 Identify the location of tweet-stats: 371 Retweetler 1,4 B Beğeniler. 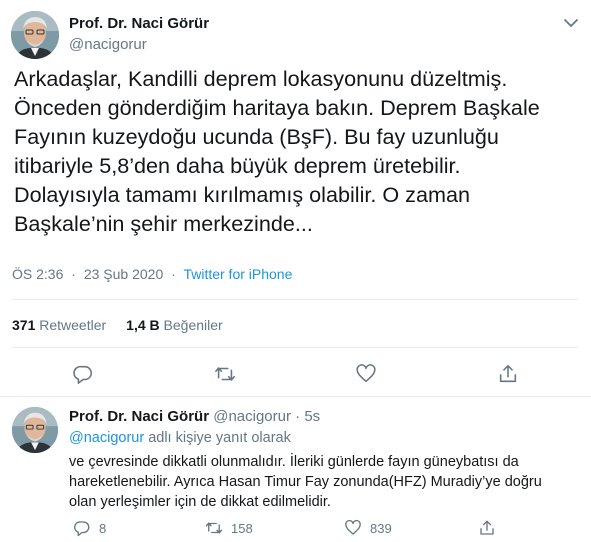
(117, 325).